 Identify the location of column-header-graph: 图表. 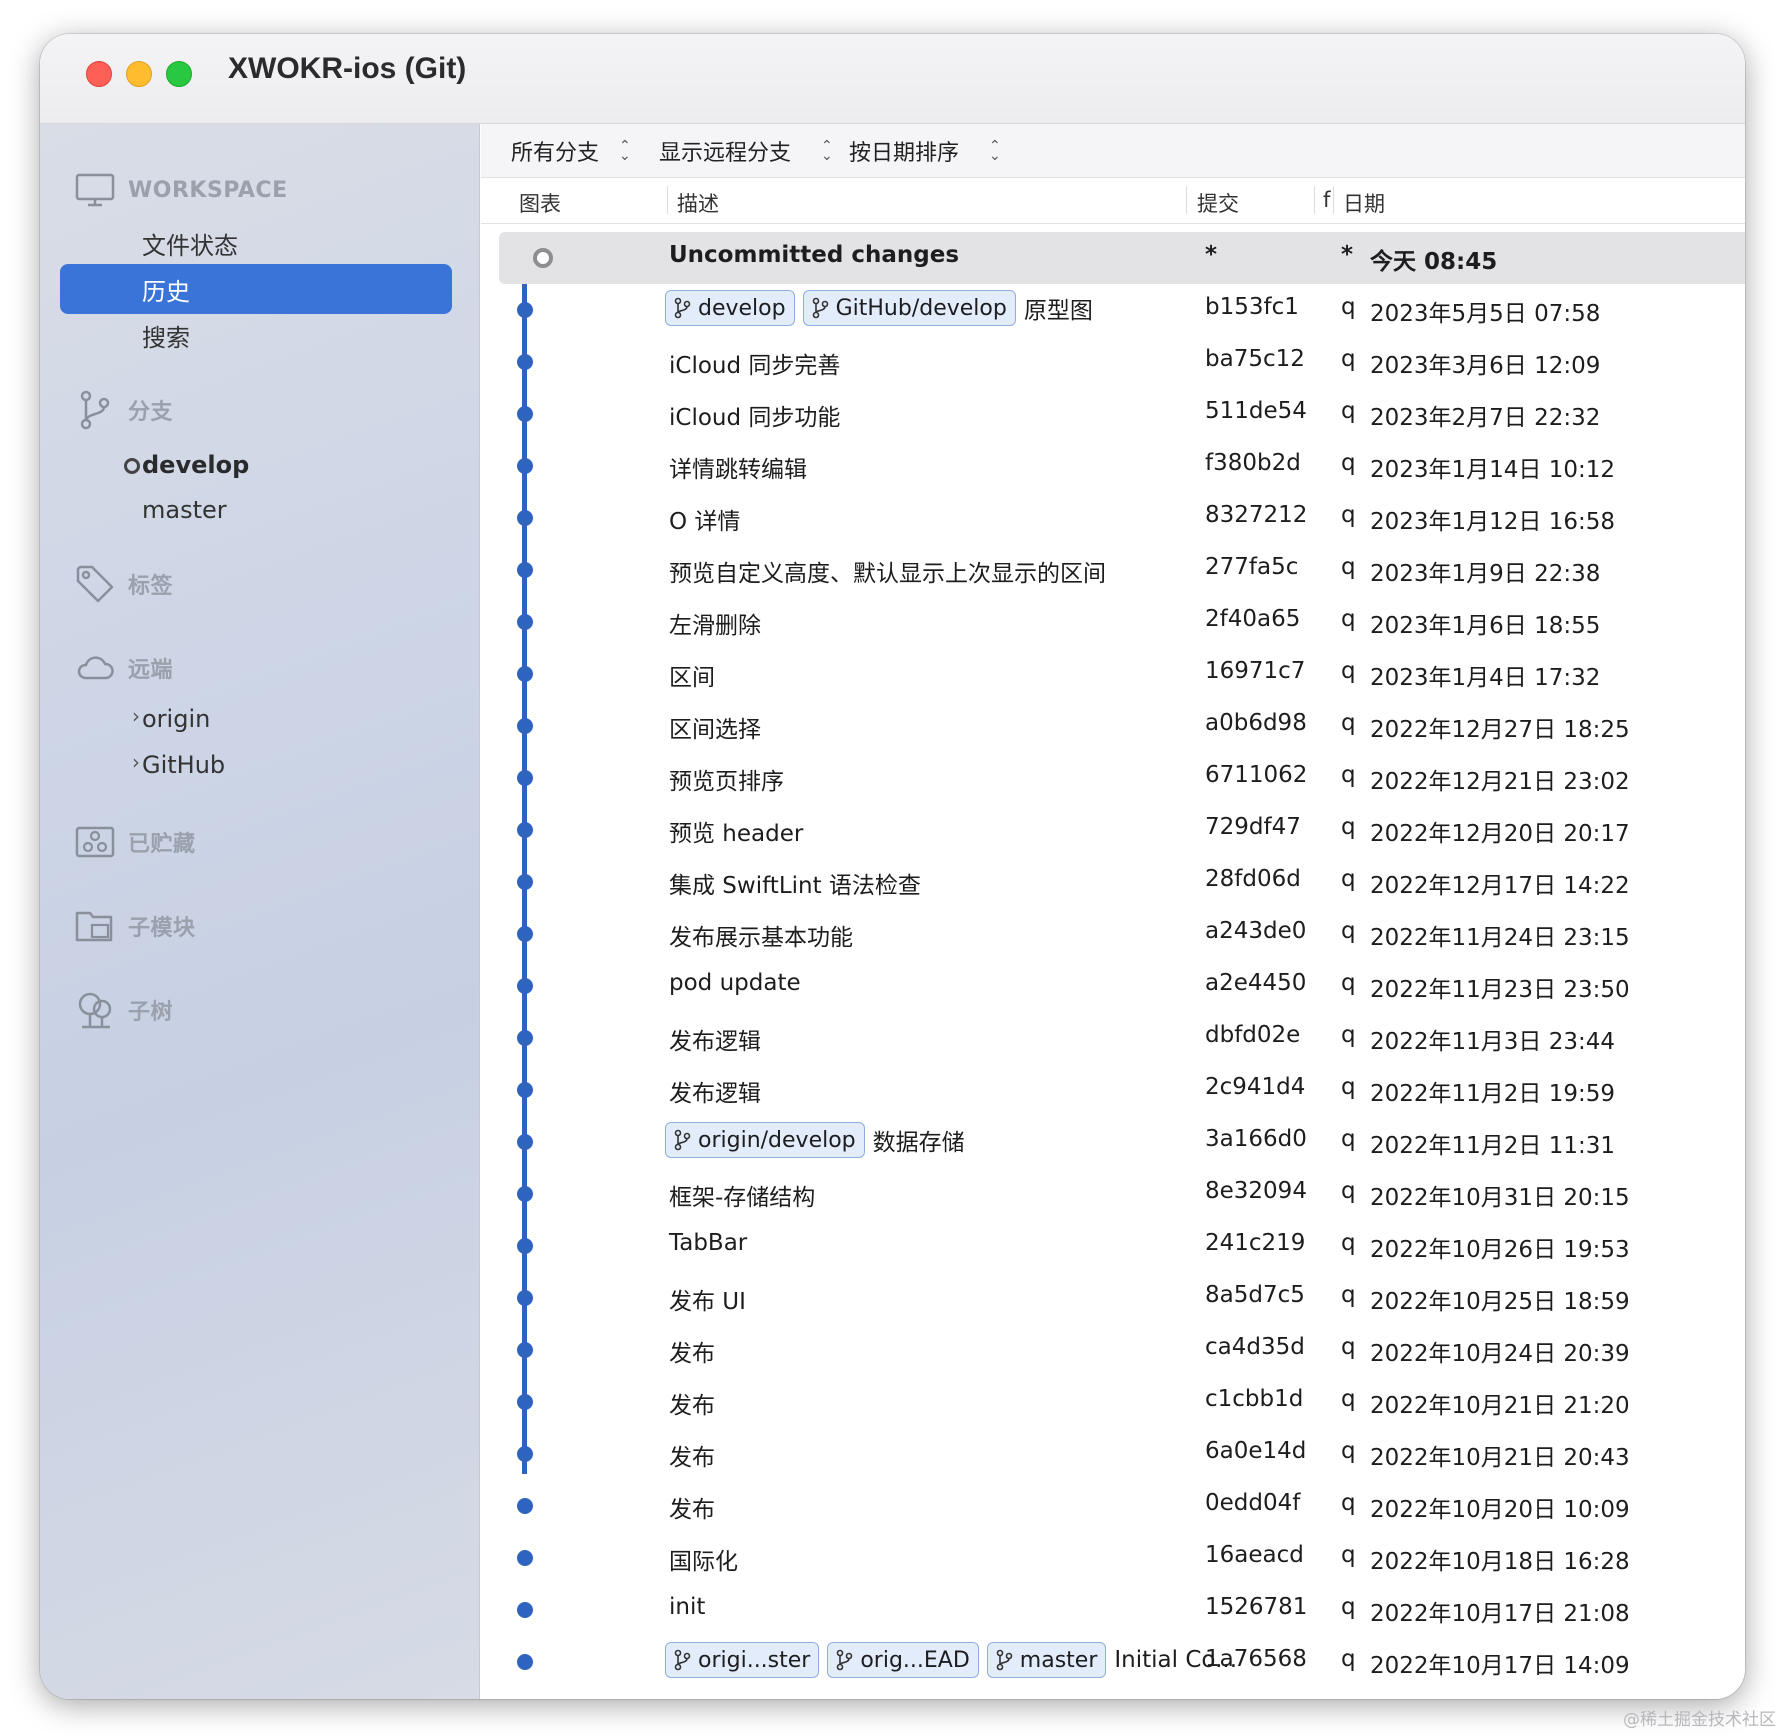
(540, 203).